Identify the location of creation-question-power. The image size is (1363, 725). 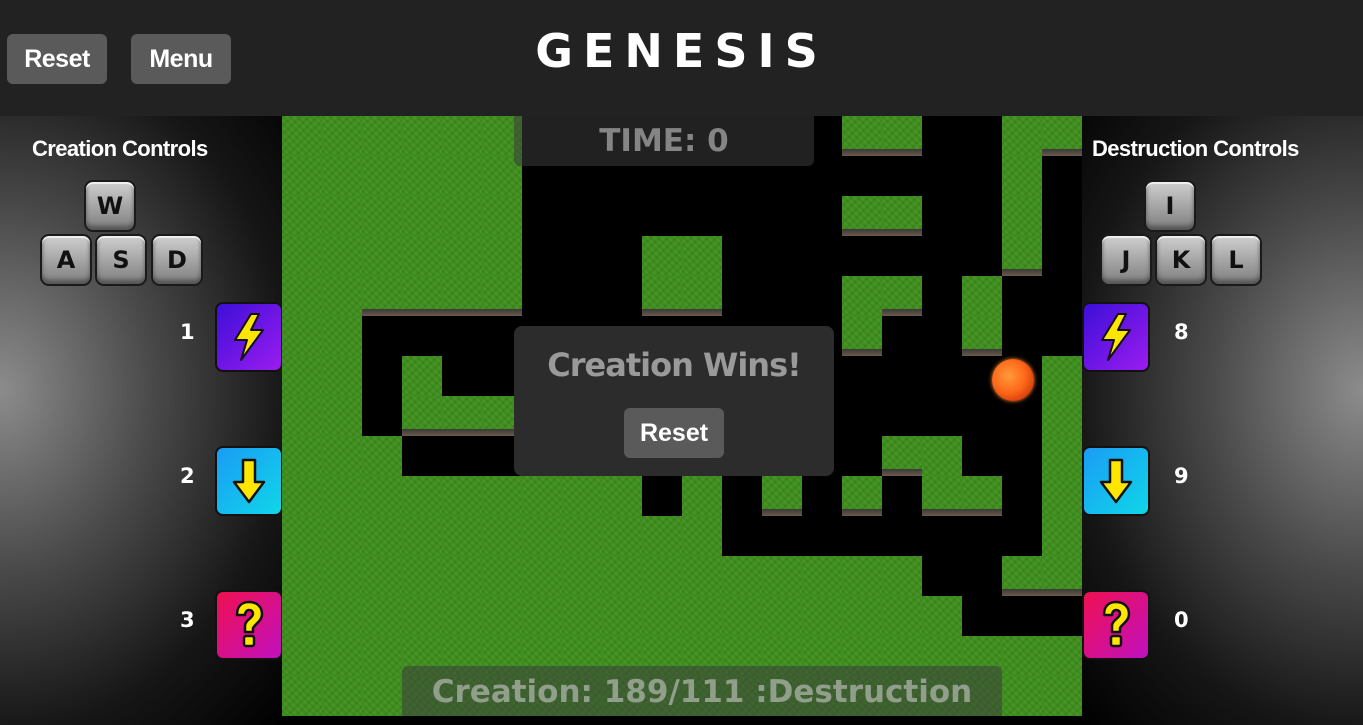
(249, 625).